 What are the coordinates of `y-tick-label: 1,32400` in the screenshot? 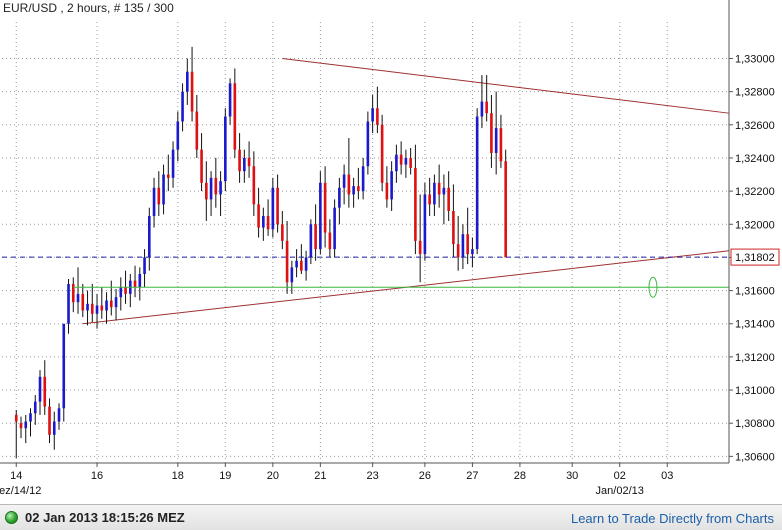 It's located at (755, 159).